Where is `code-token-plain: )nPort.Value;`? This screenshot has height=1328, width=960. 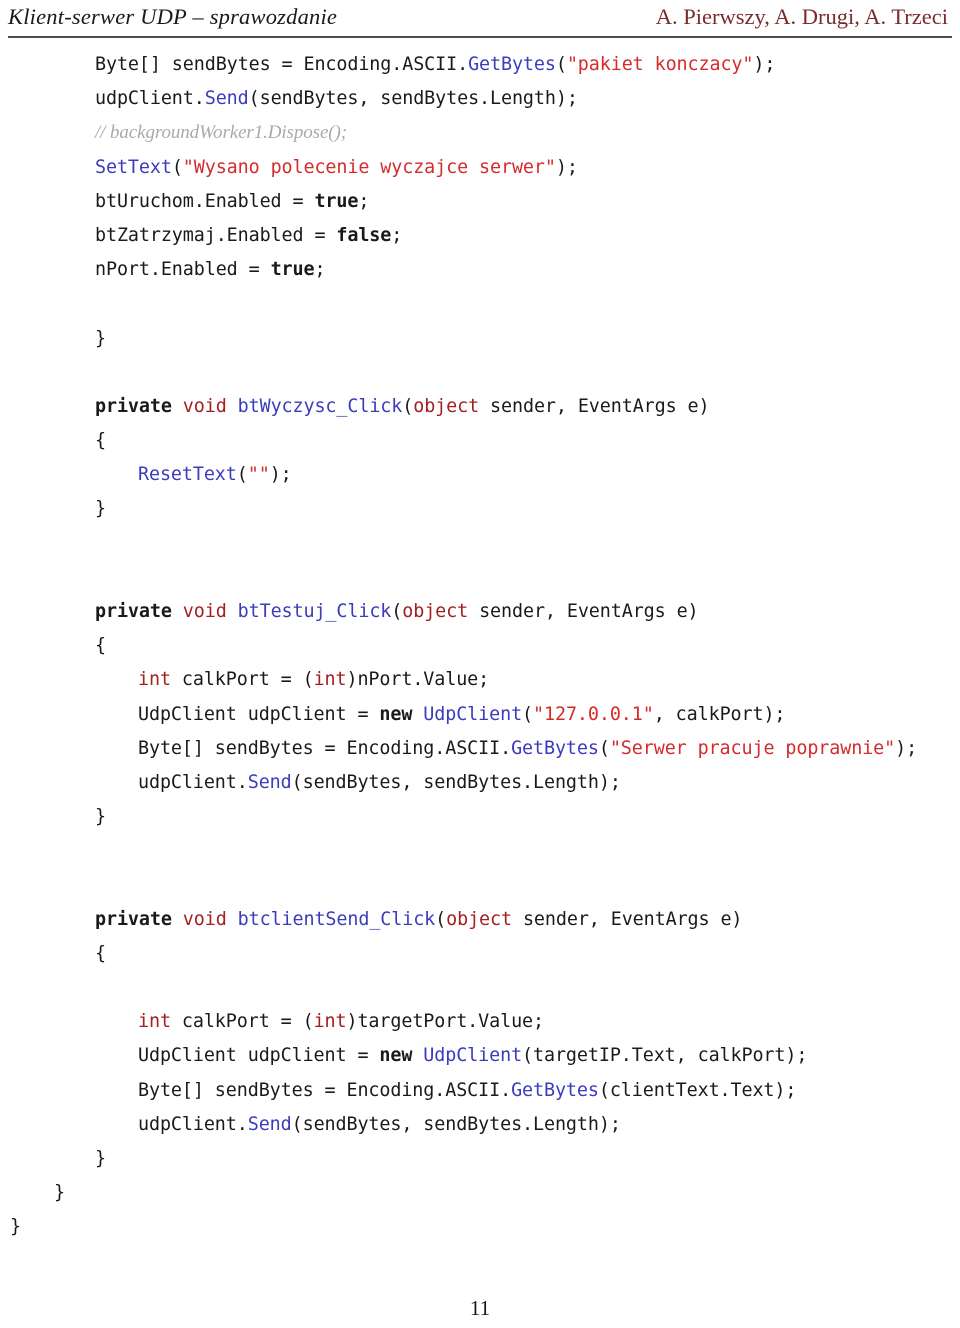
code-token-plain: )nPort.Value; is located at coordinates (418, 680).